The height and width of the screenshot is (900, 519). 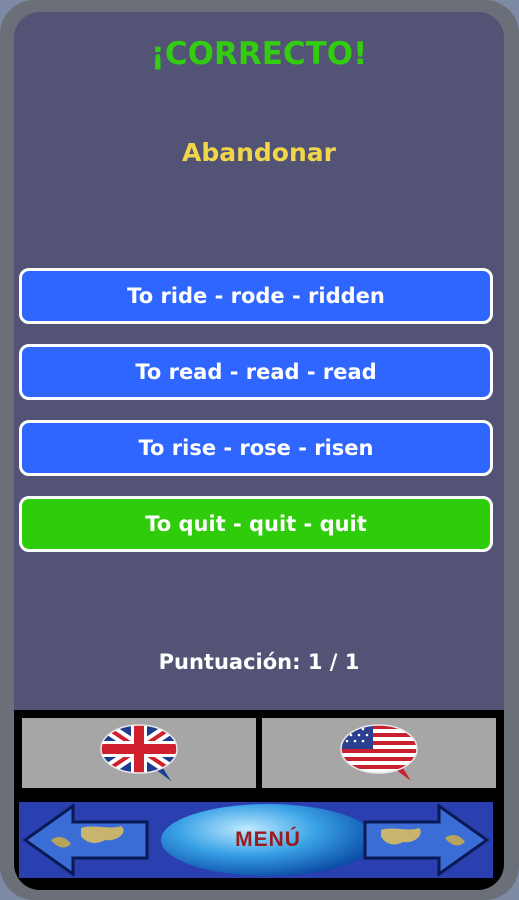 I want to click on language-bar, so click(x=259, y=753).